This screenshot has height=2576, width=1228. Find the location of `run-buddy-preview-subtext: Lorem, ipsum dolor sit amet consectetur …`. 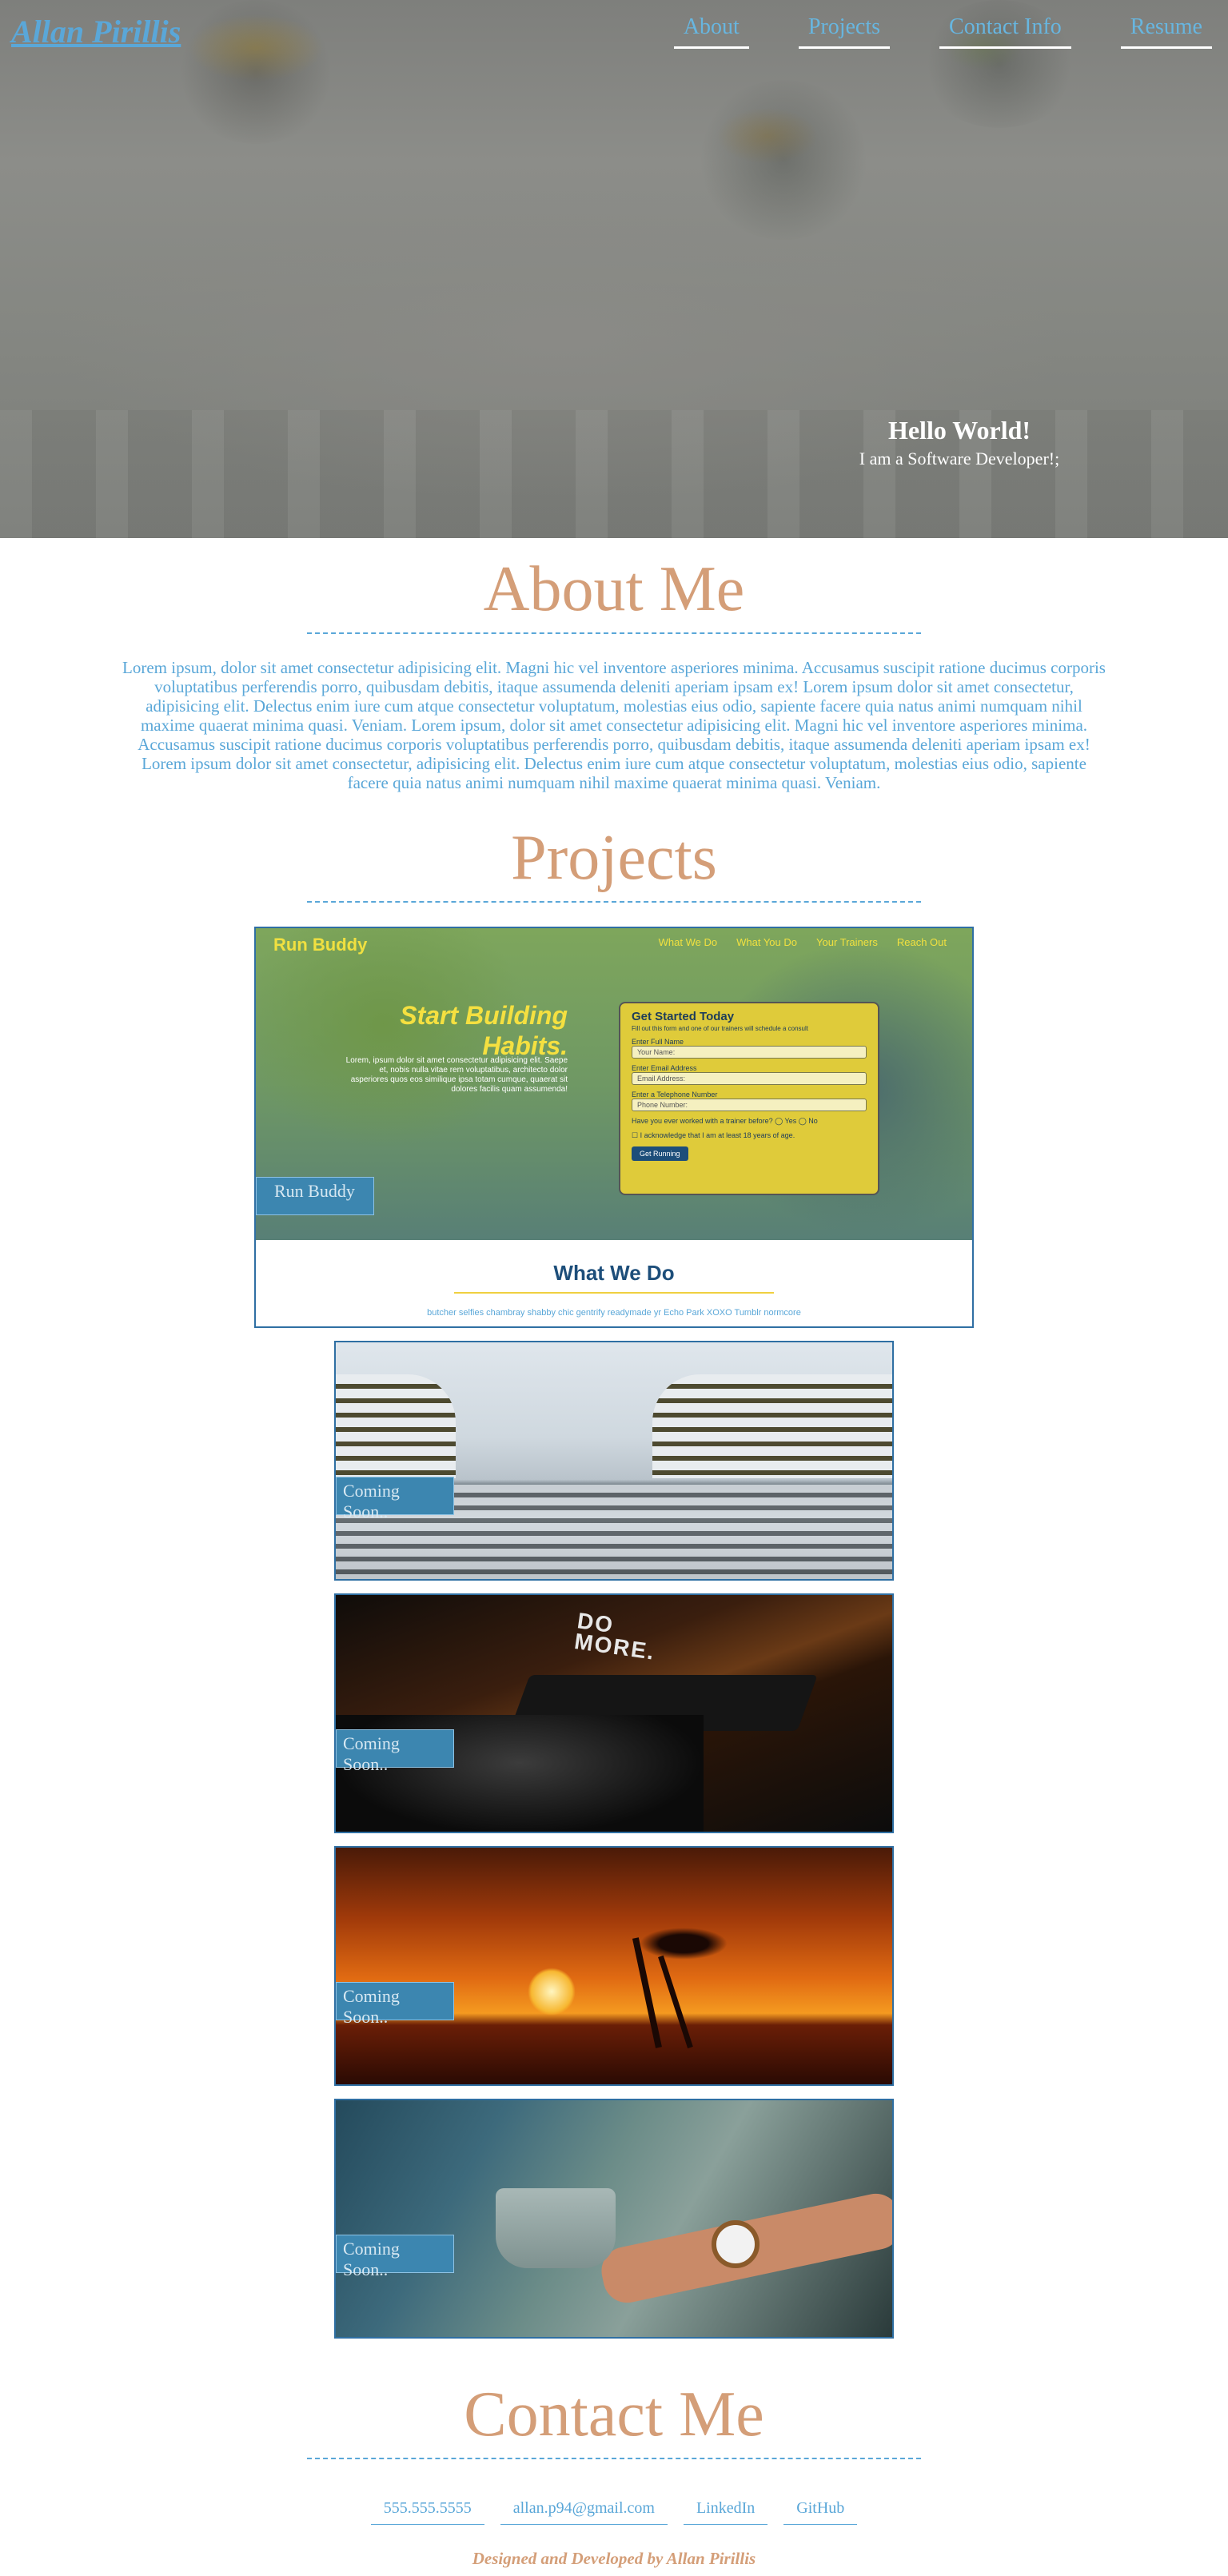

run-buddy-preview-subtext: Lorem, ipsum dolor sit amet consectetur … is located at coordinates (456, 1075).